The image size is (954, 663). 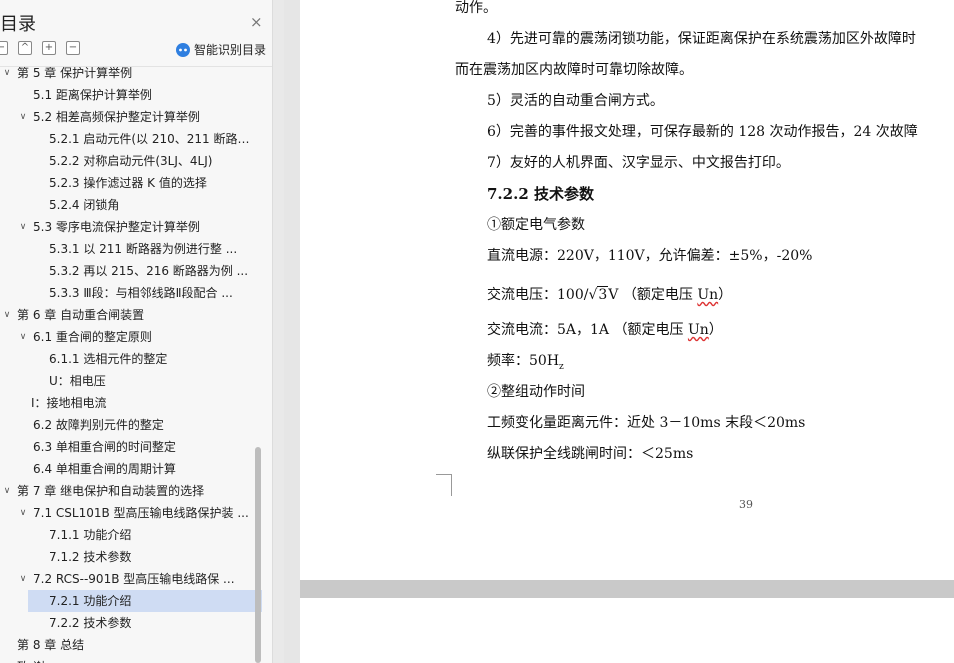 I want to click on toc-title: 目录, so click(x=18, y=24).